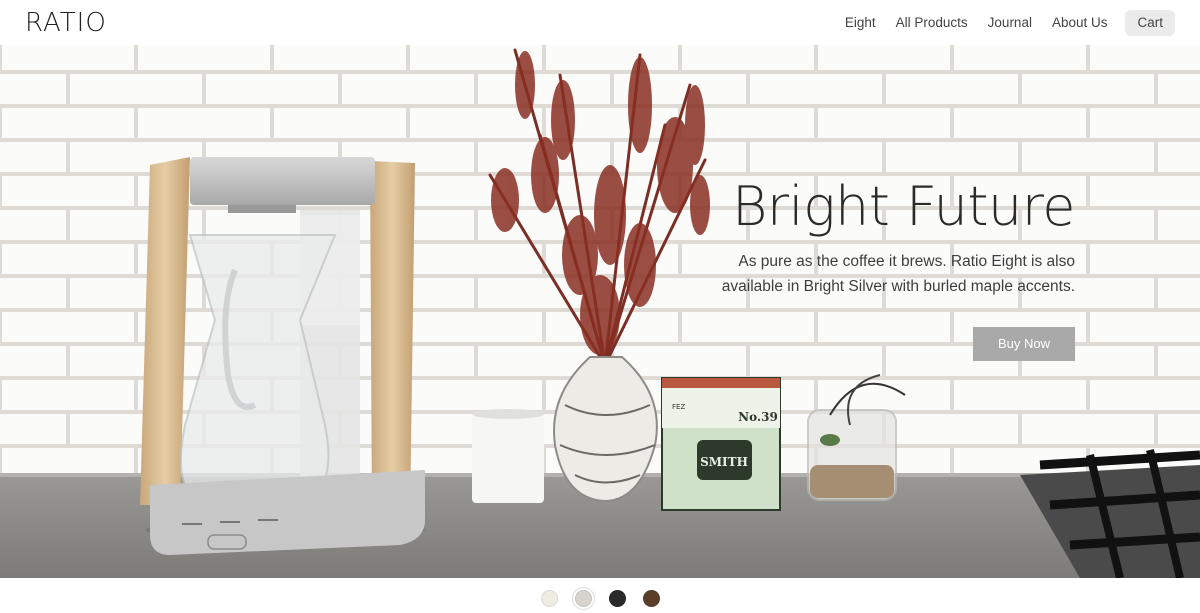  What do you see at coordinates (904, 206) in the screenshot?
I see `hero-title: Bright Future` at bounding box center [904, 206].